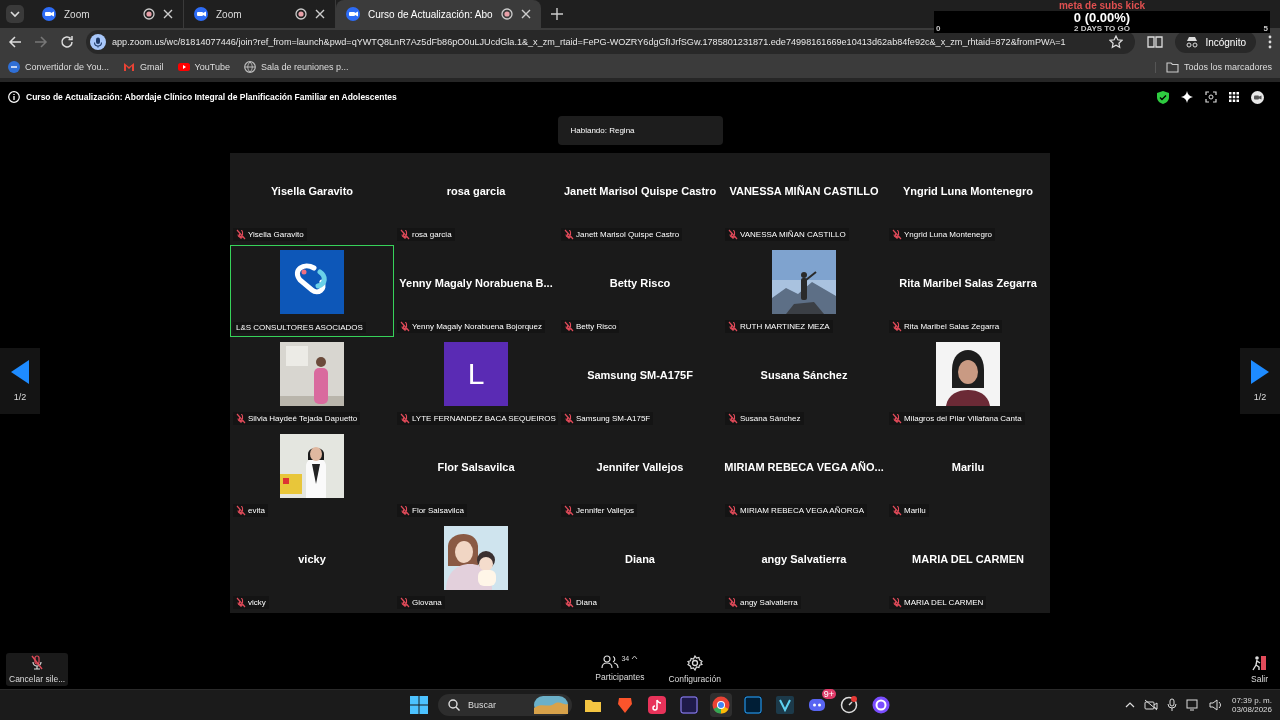  Describe the element at coordinates (589, 42) in the screenshot. I see `url-text: app.zoom.us/wc/81814077446/join?ref_from=launch&pwd=qYWTQ8LnR7Az5dFb86pO0uLJUcdGla.1&_x_zm_rtaid=FePG-WOZRY6dgGfIJrfSGw.1785801231871.ede74998161669e10413d62ab84fe92c&_x_zm_rhtaid=872&fromPWA=1` at that location.